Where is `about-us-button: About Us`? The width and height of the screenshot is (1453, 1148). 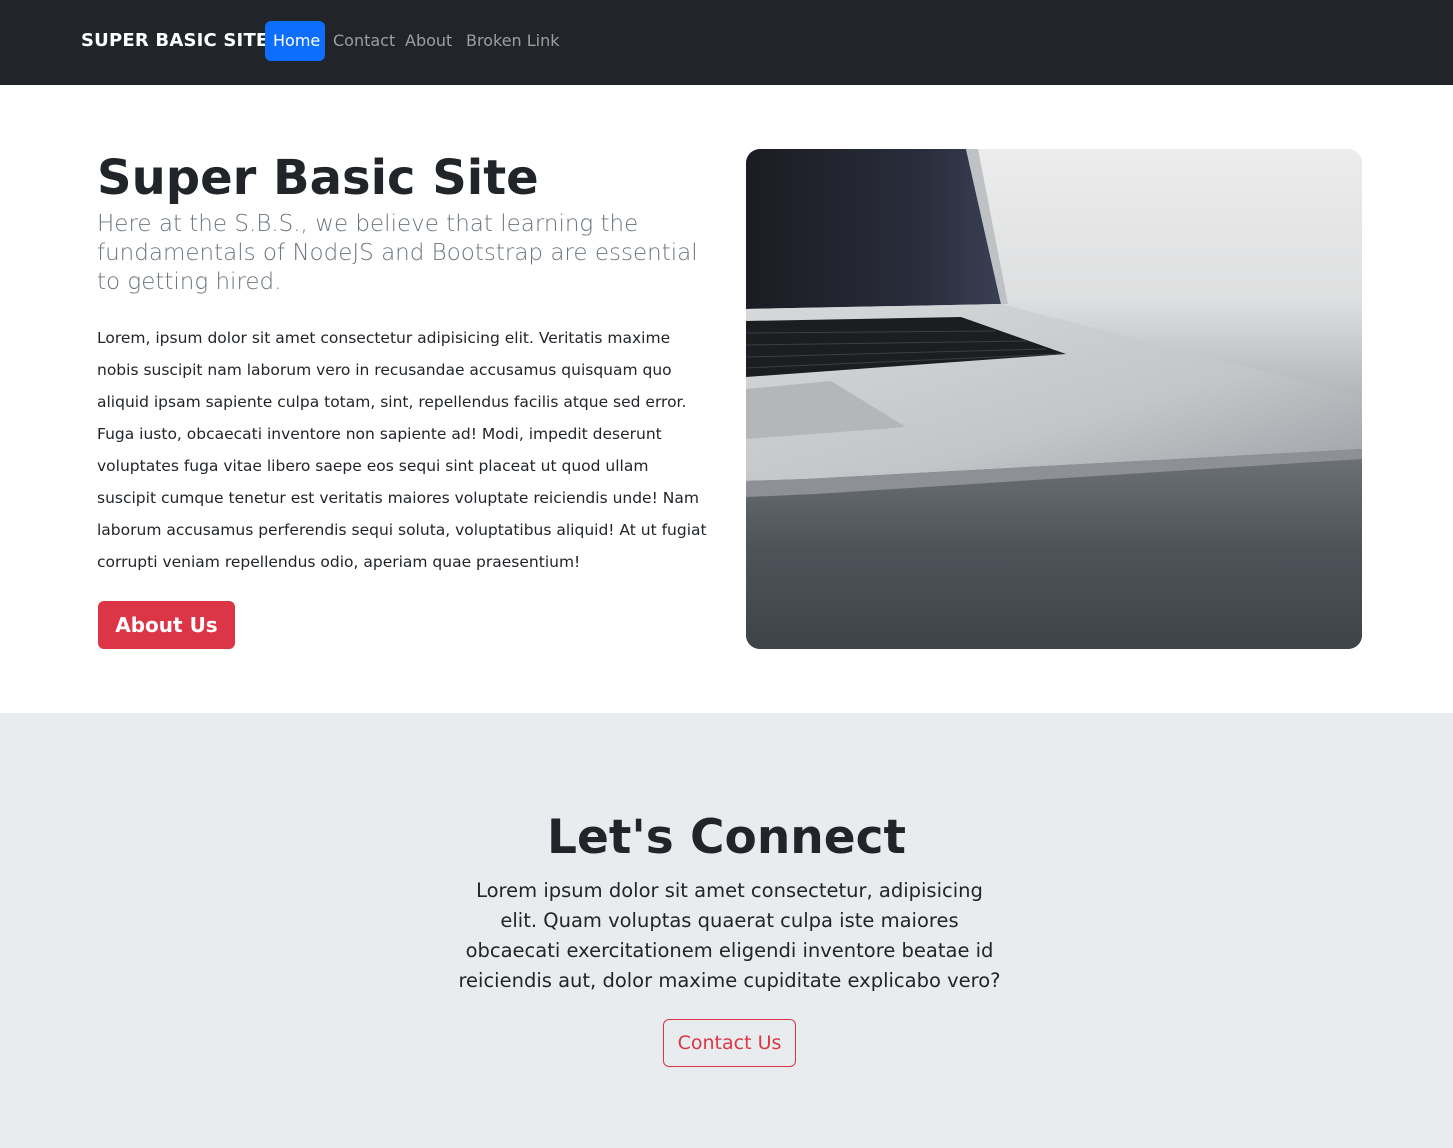
about-us-button: About Us is located at coordinates (166, 625).